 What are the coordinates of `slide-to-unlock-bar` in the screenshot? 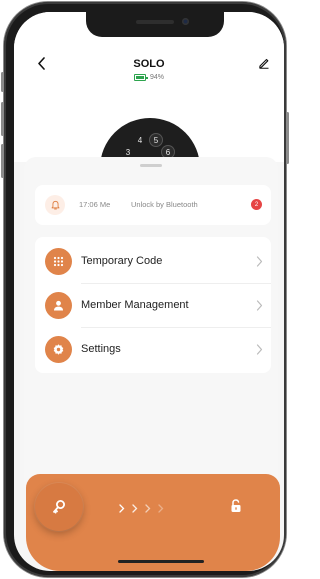 It's located at (153, 522).